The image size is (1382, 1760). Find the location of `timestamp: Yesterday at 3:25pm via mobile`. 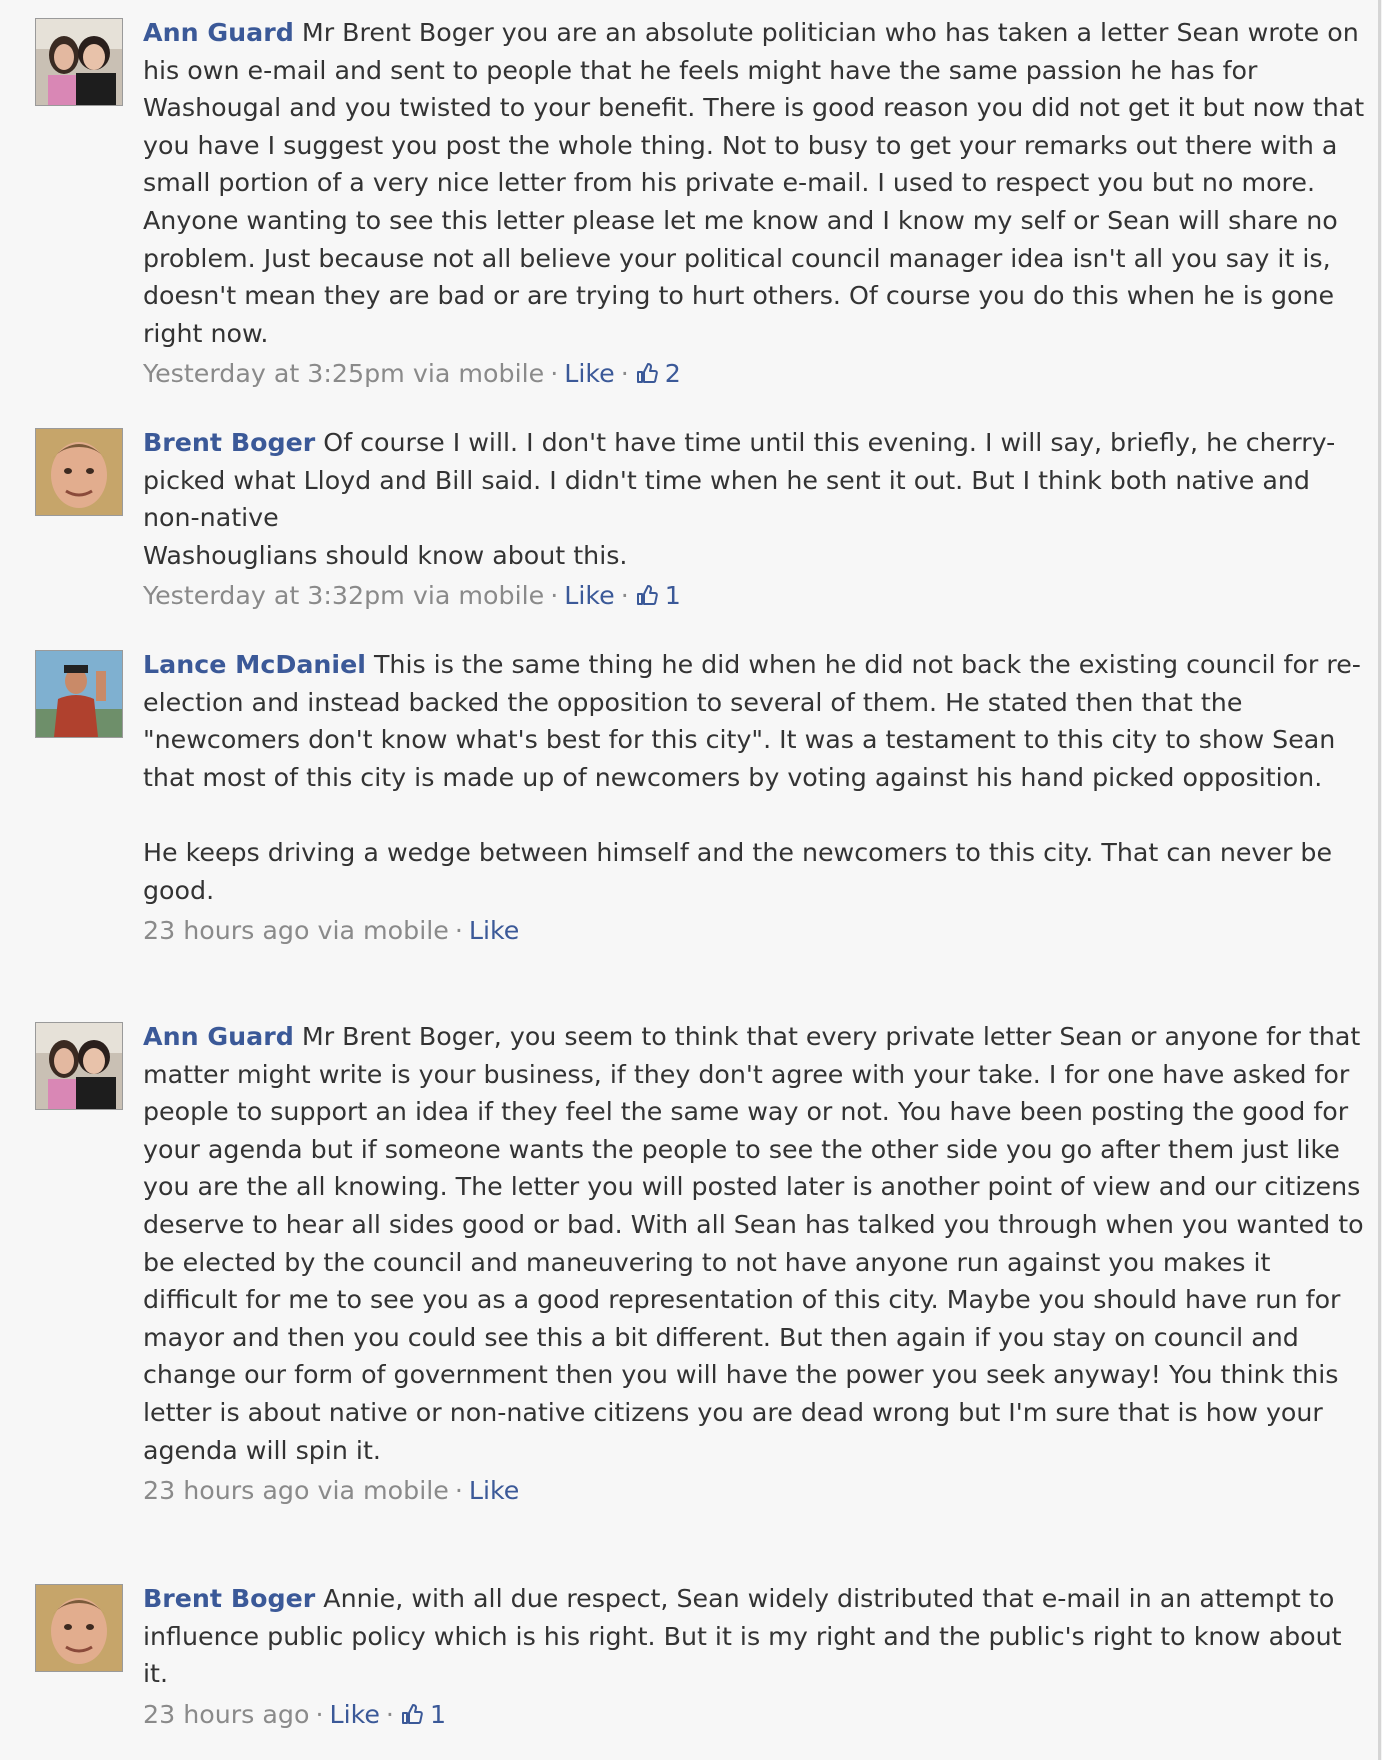

timestamp: Yesterday at 3:25pm via mobile is located at coordinates (344, 374).